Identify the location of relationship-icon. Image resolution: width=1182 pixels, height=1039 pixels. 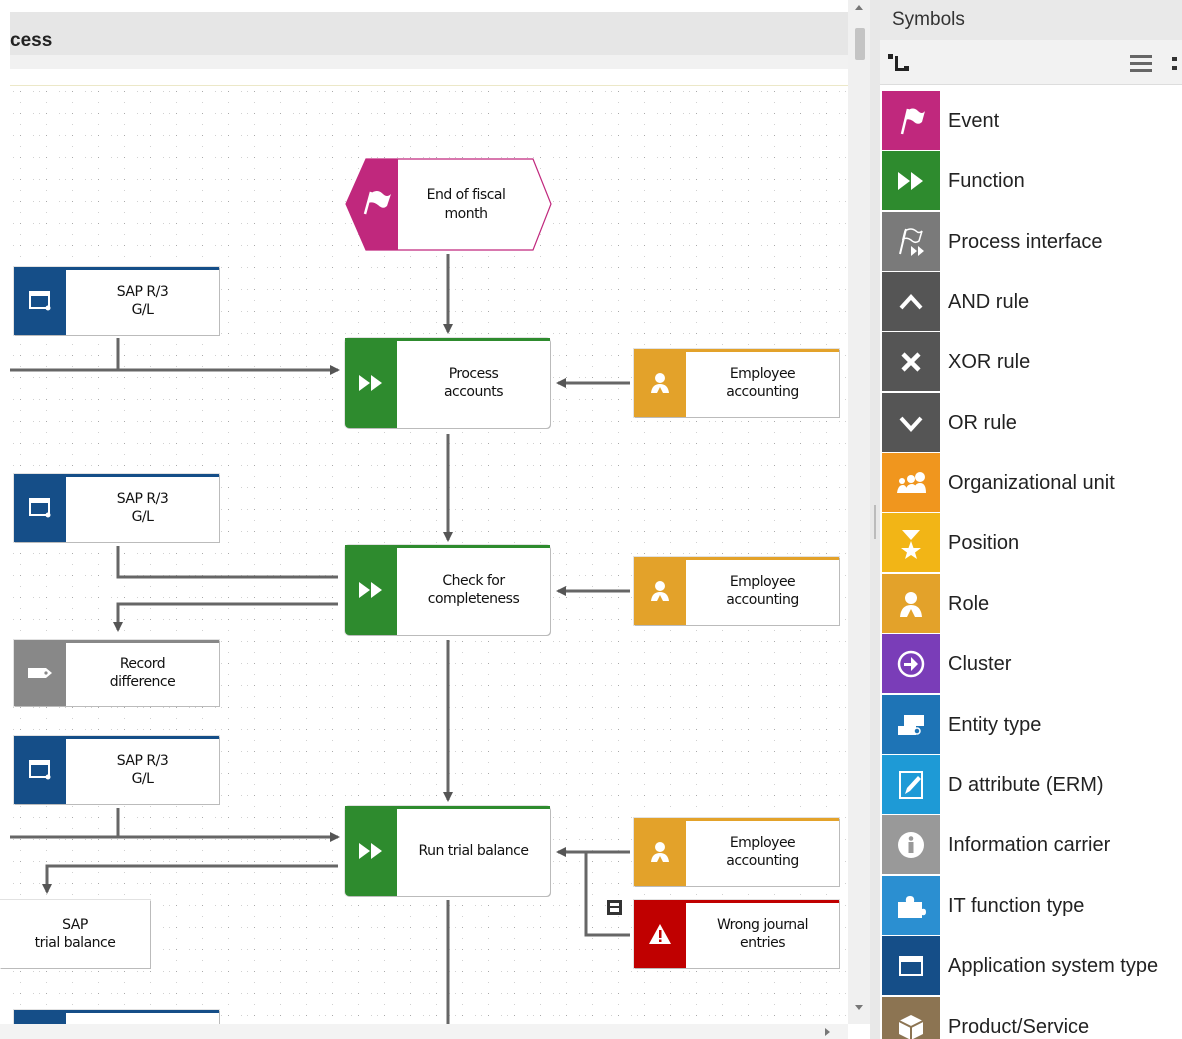
(614, 907).